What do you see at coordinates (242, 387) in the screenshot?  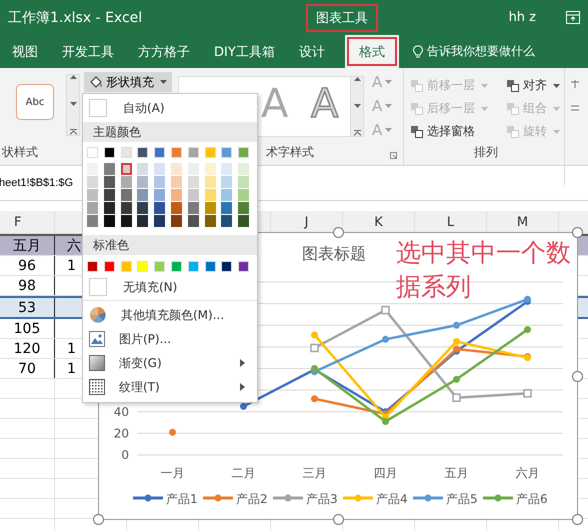 I see `submenu-arrow-icon` at bounding box center [242, 387].